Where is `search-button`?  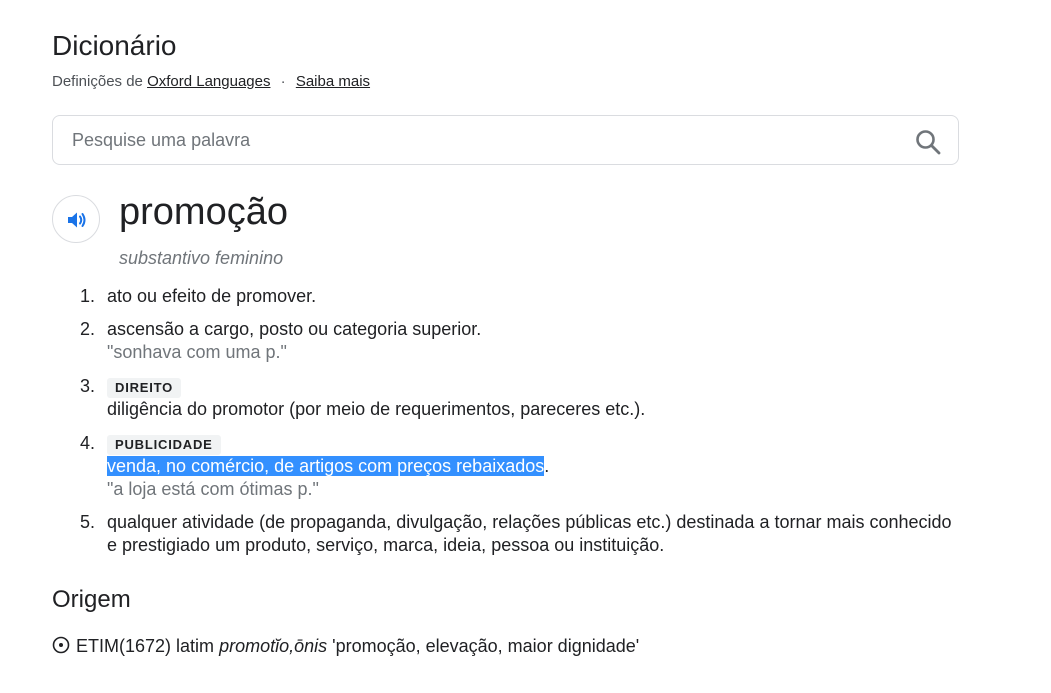 search-button is located at coordinates (928, 142).